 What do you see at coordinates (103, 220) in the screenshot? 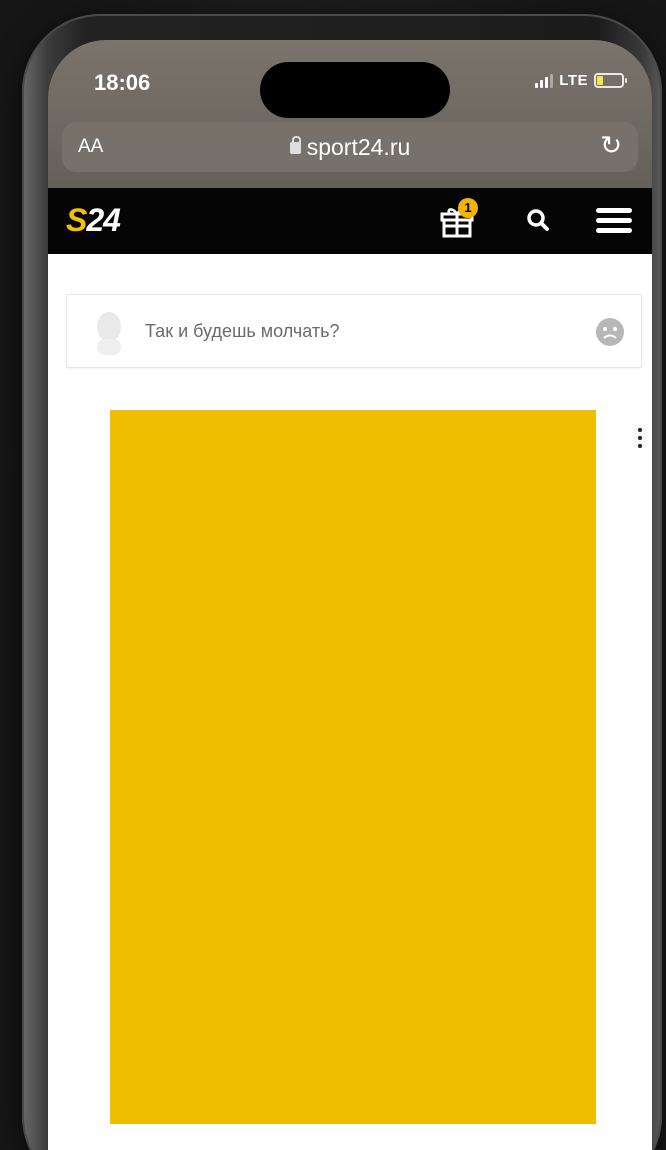
I see `logo-number: 24` at bounding box center [103, 220].